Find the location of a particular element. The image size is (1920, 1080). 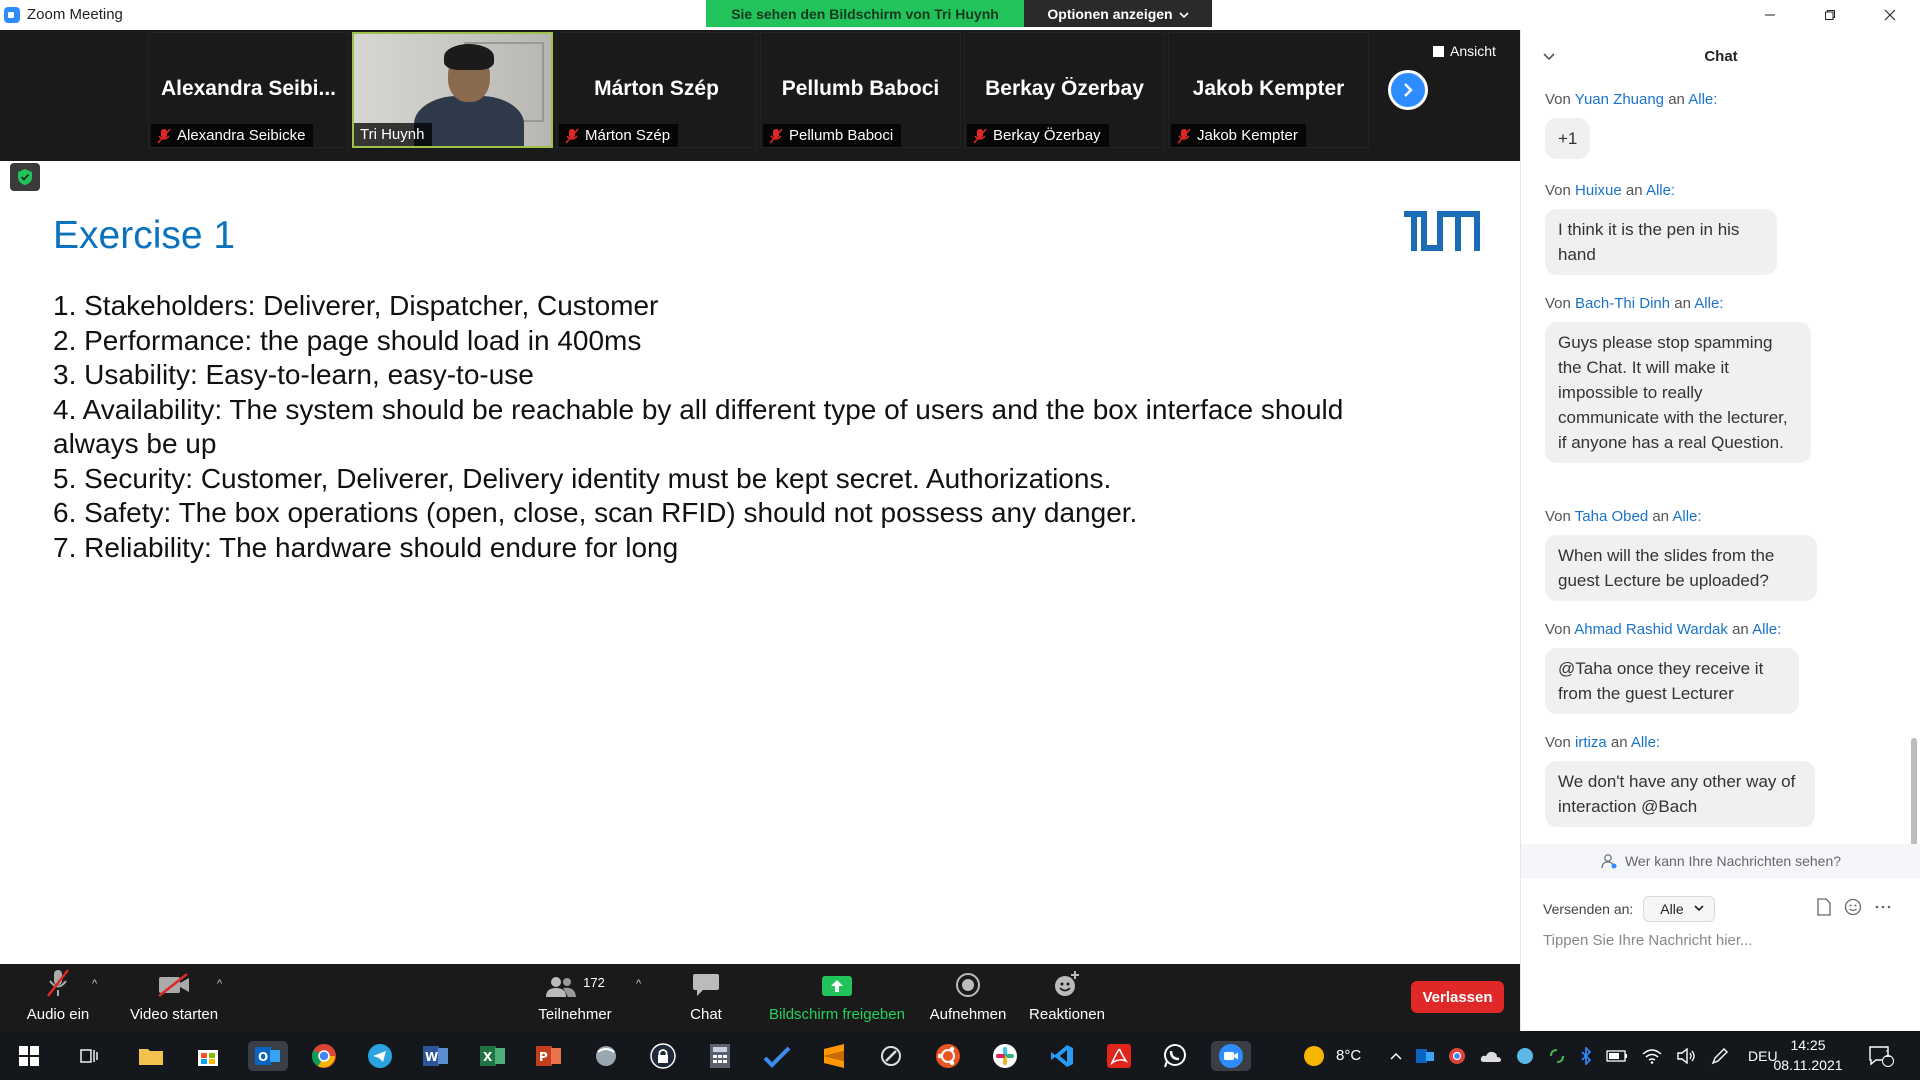

from-prefix: Von is located at coordinates (1558, 190).